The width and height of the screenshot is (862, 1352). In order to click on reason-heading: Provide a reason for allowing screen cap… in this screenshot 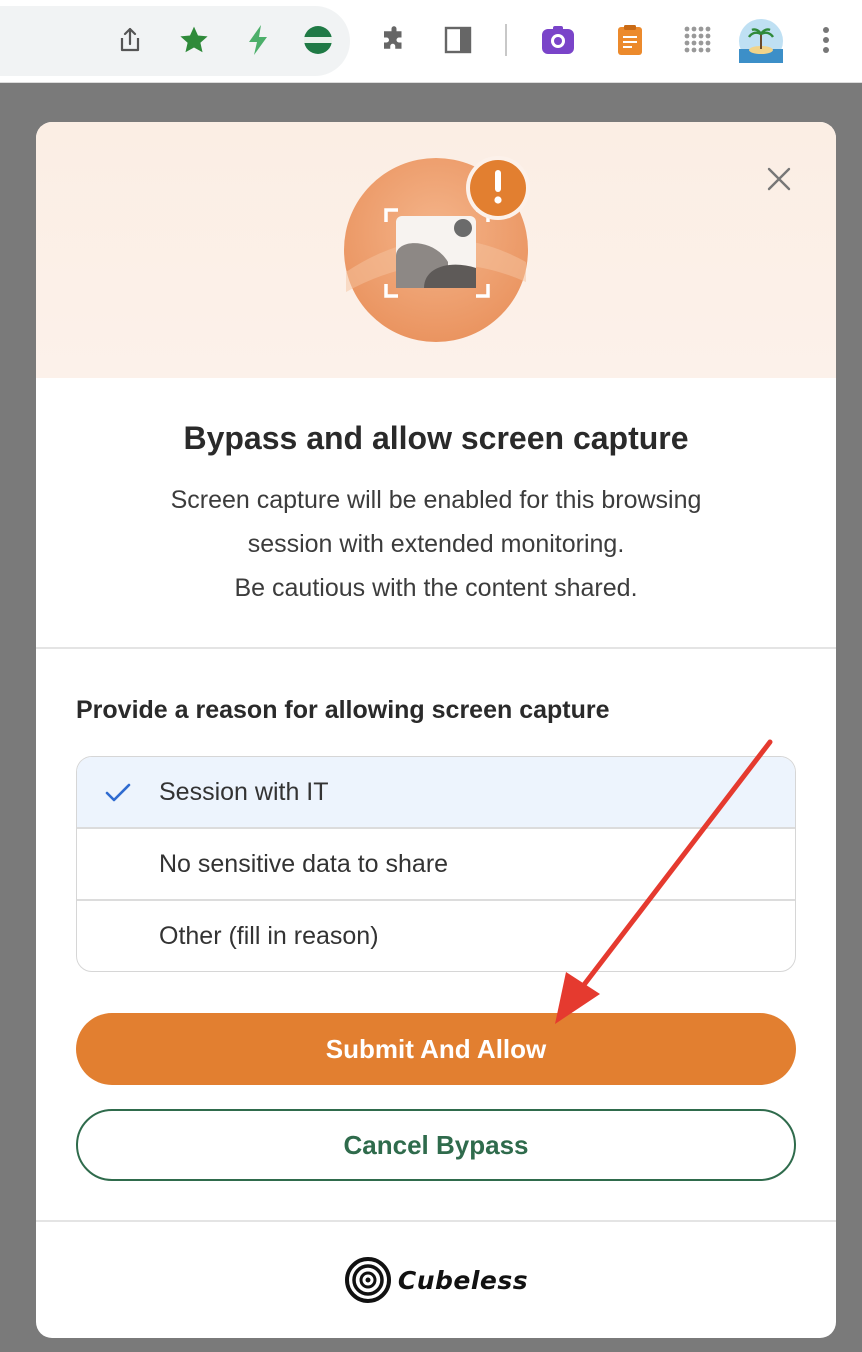, I will do `click(343, 710)`.